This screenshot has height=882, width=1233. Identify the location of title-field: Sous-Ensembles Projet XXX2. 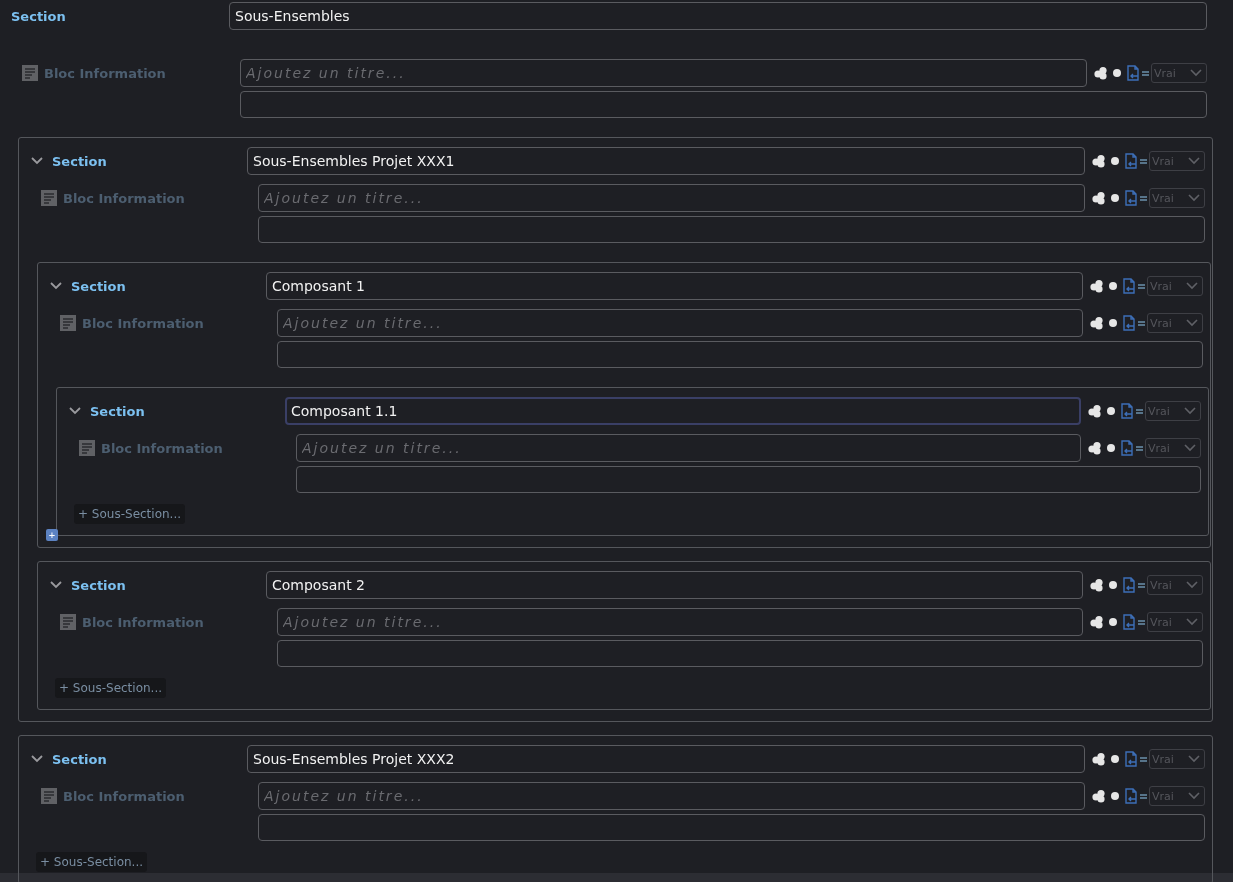
(666, 759).